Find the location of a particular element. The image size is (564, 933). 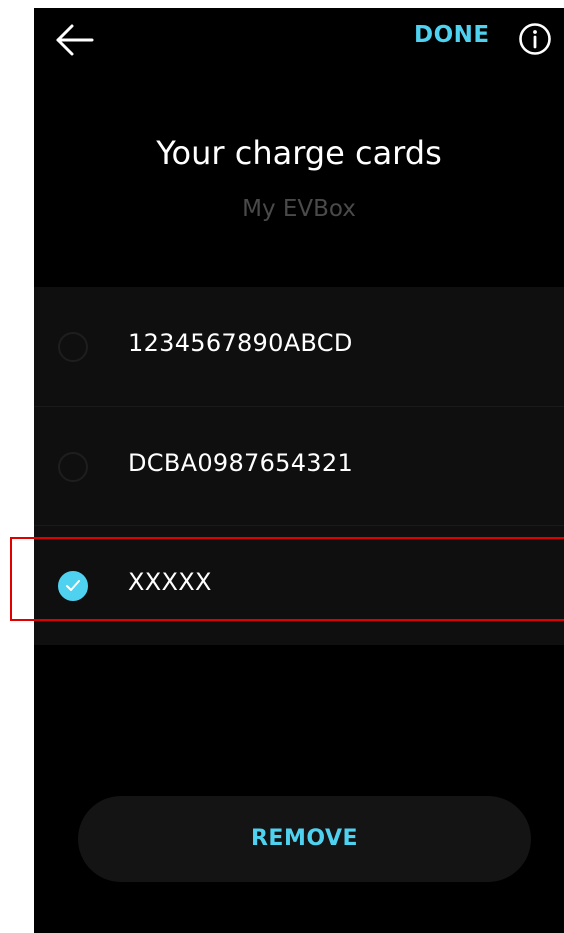

done-button: DONE is located at coordinates (452, 35).